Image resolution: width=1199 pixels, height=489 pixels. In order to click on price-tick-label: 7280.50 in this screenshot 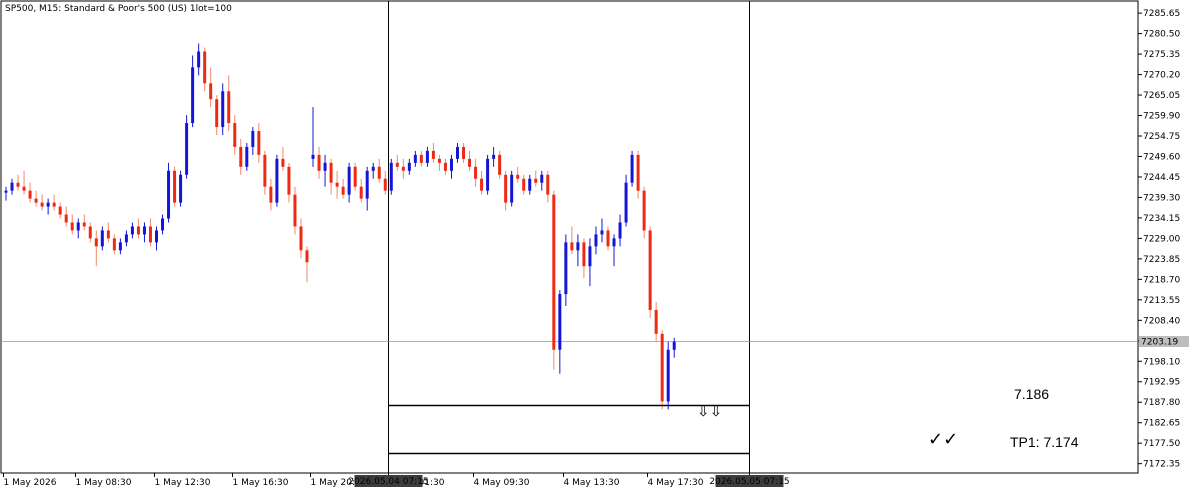, I will do `click(1161, 35)`.